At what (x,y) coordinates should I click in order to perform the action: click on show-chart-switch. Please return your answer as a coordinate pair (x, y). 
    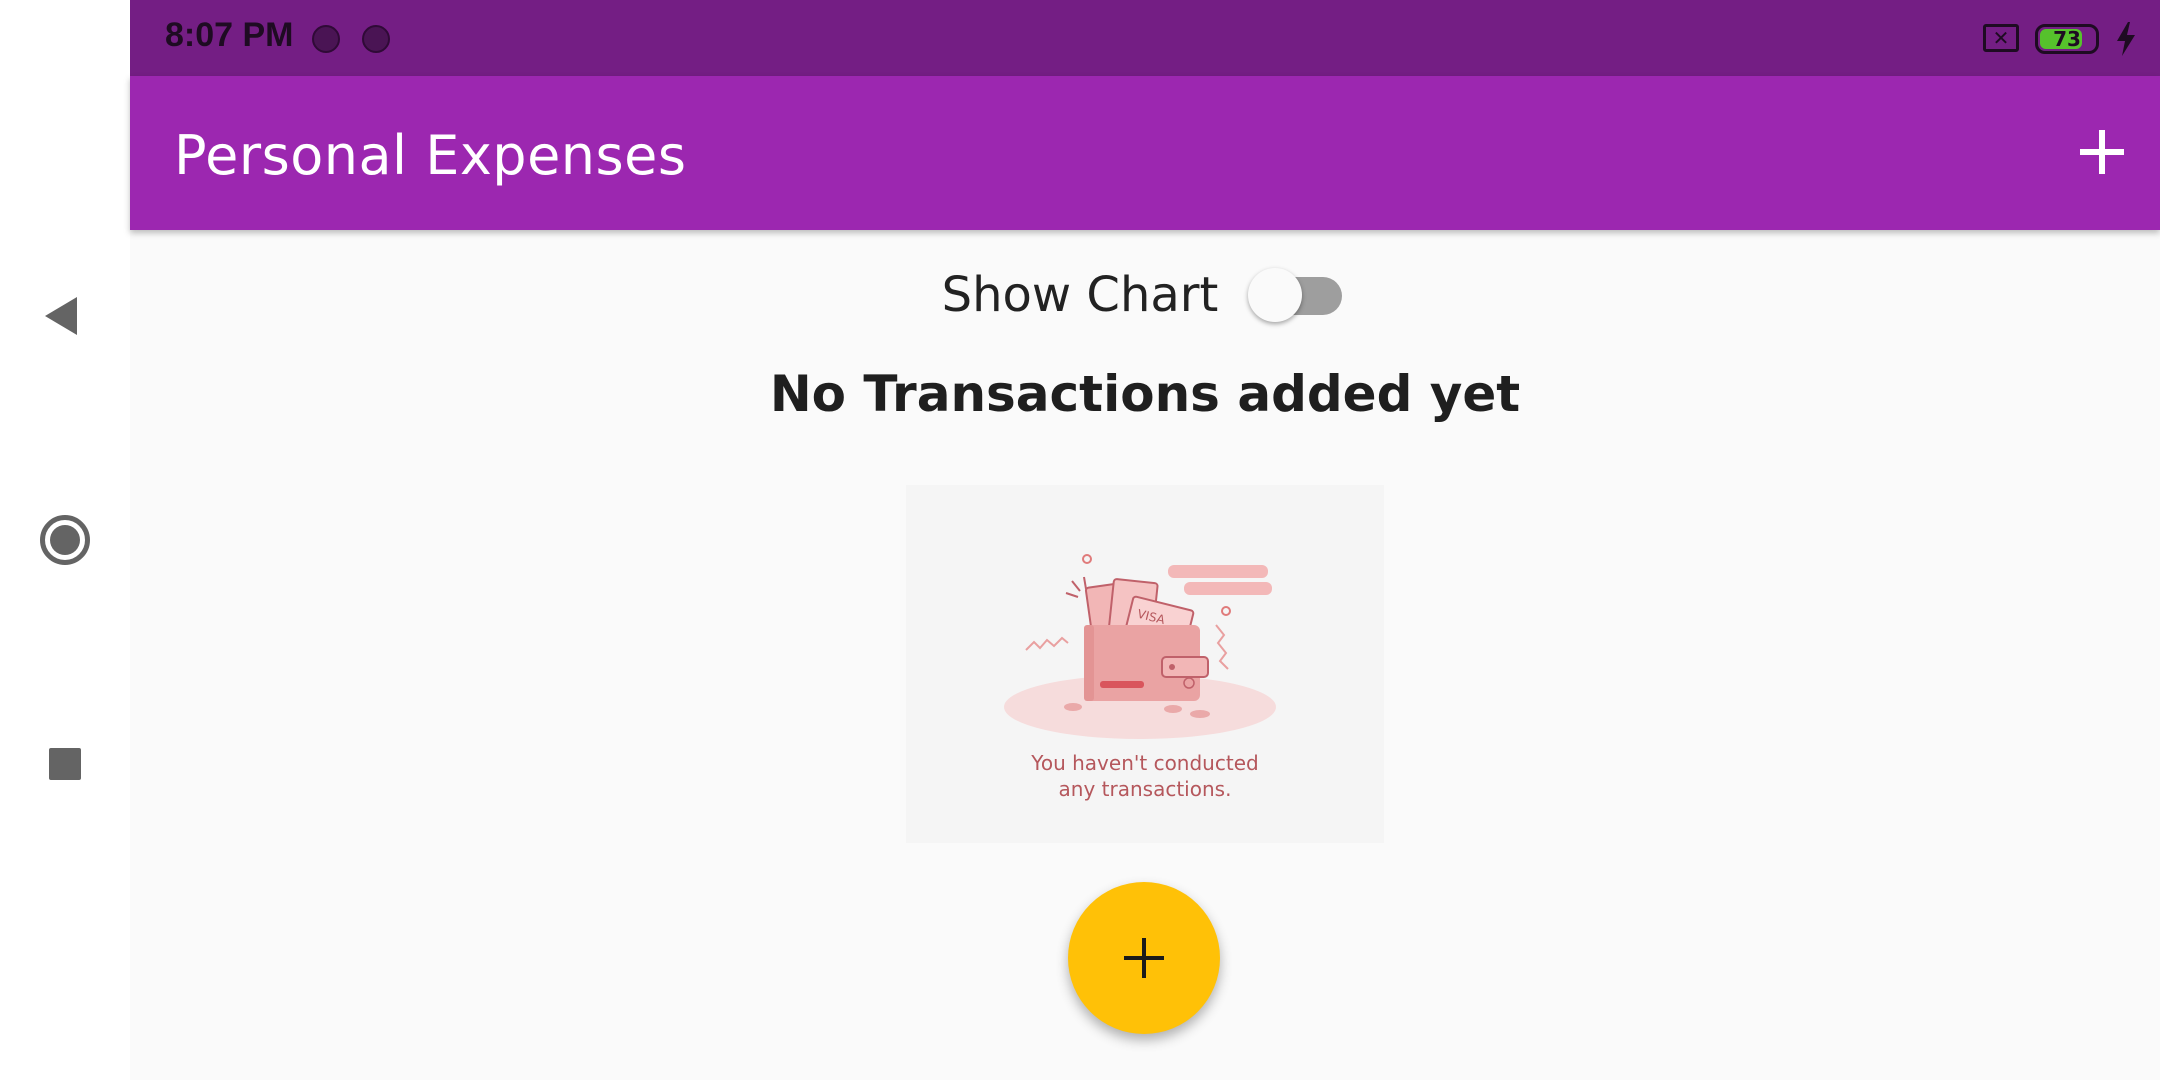
    Looking at the image, I should click on (1298, 295).